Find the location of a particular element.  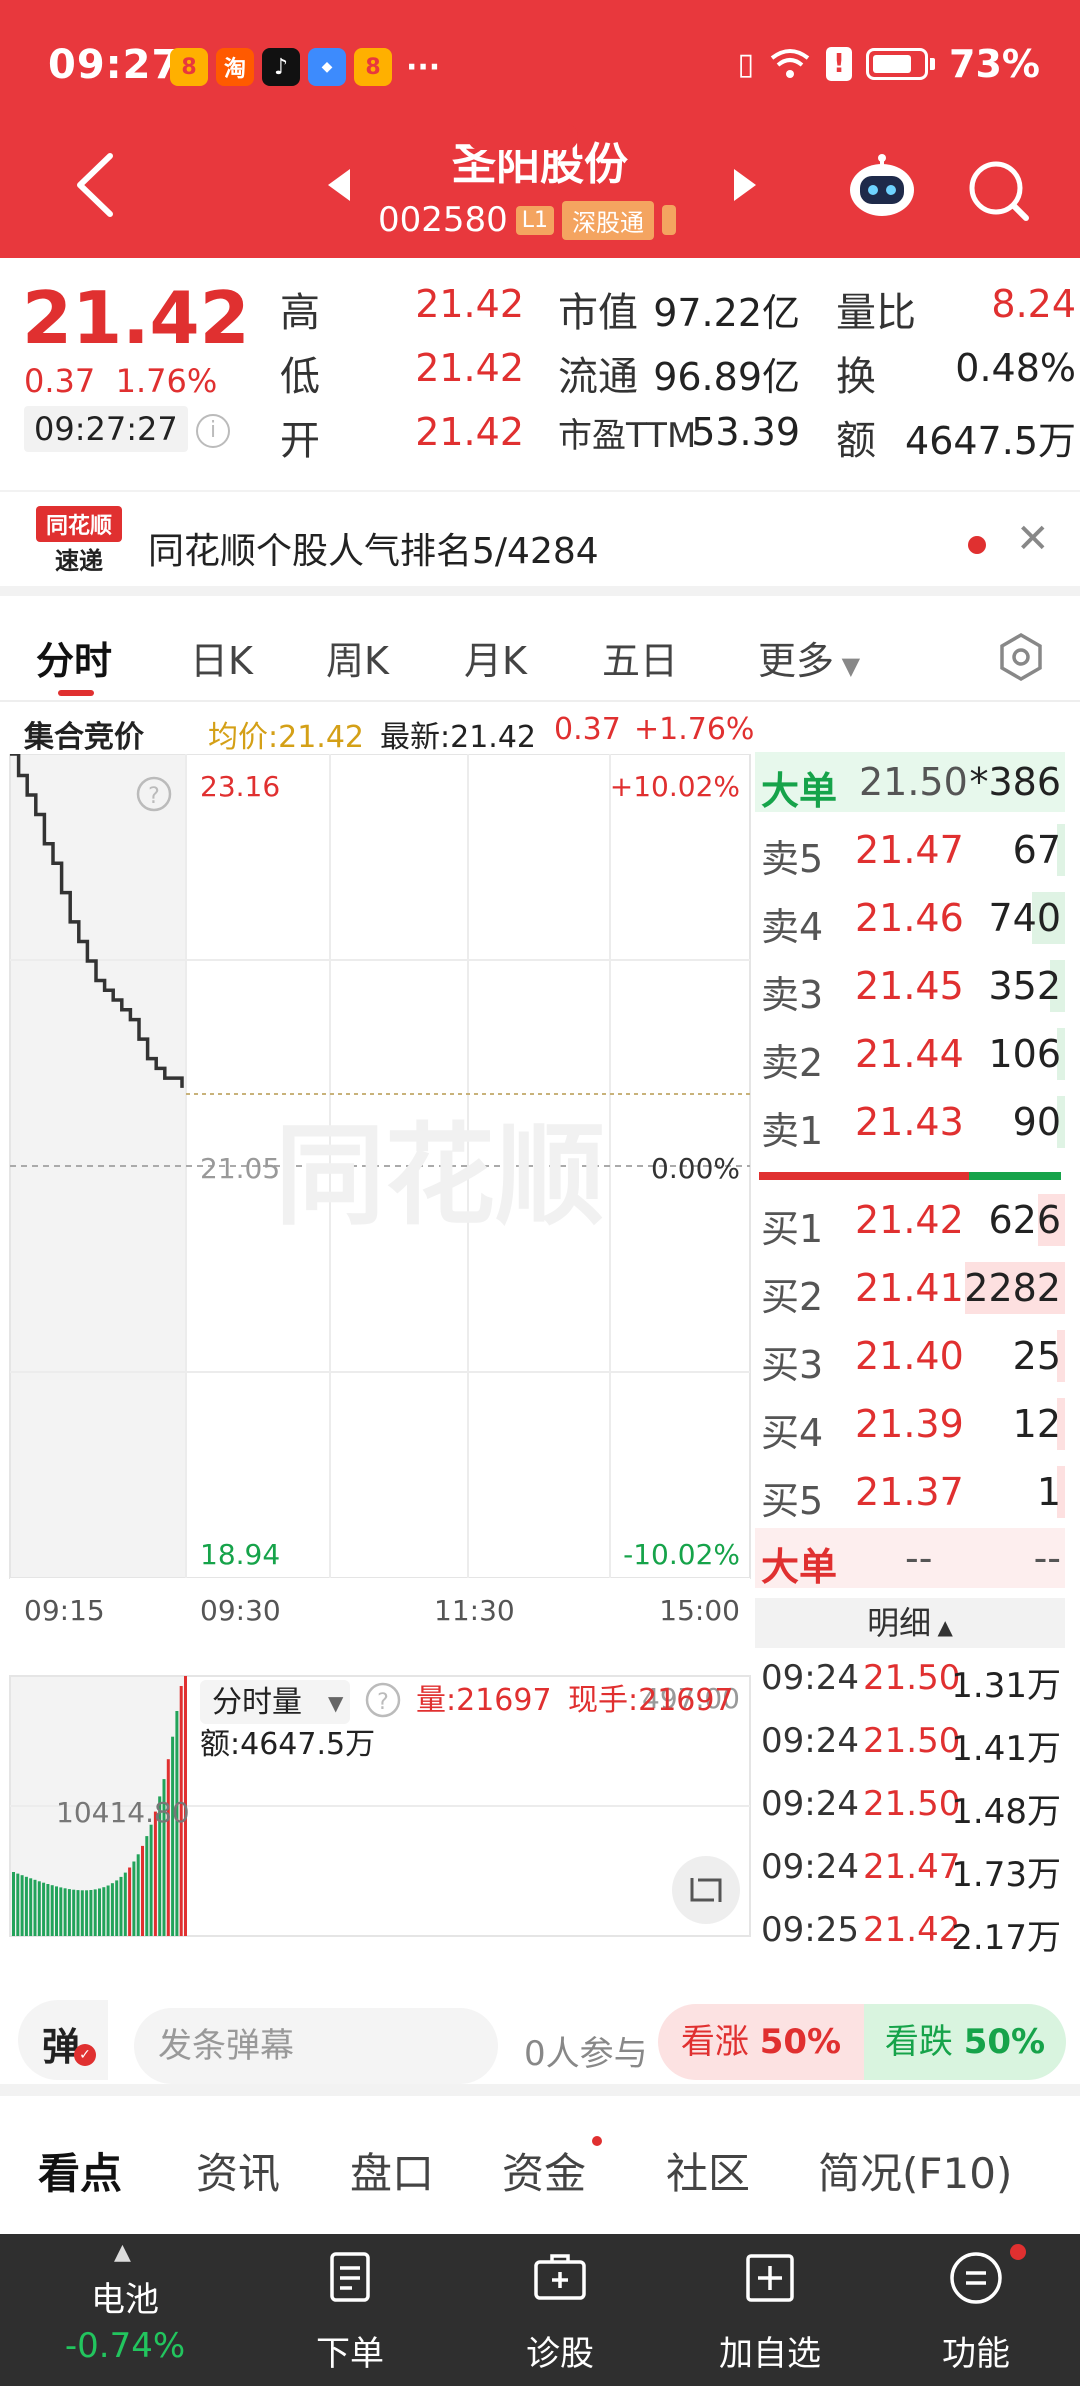

tab-intraday: 分时 is located at coordinates (74, 657).